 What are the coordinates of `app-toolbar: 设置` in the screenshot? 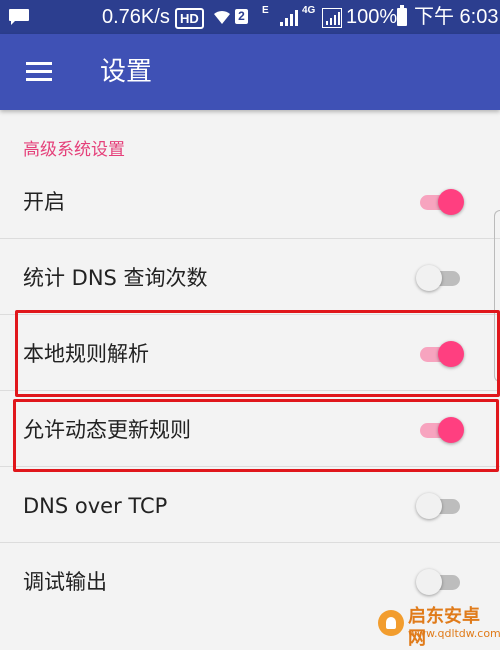 It's located at (250, 72).